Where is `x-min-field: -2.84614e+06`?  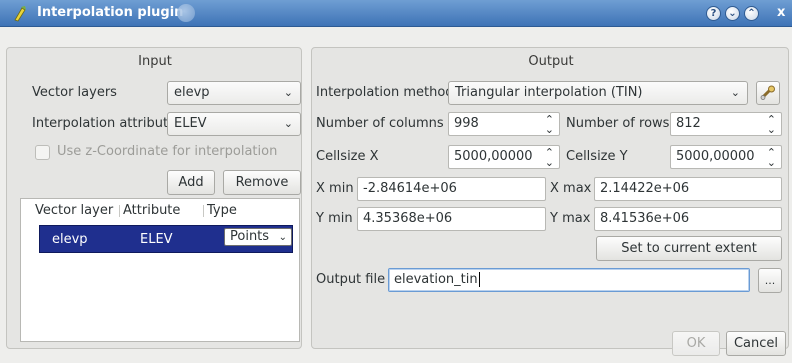
x-min-field: -2.84614e+06 is located at coordinates (451, 189).